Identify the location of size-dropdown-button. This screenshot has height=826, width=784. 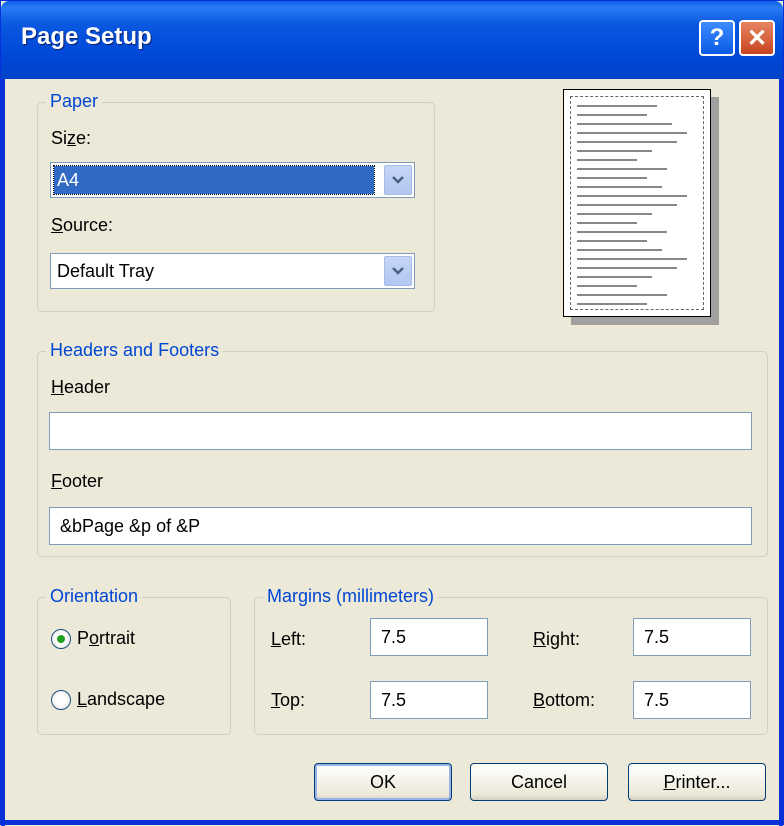
(398, 180).